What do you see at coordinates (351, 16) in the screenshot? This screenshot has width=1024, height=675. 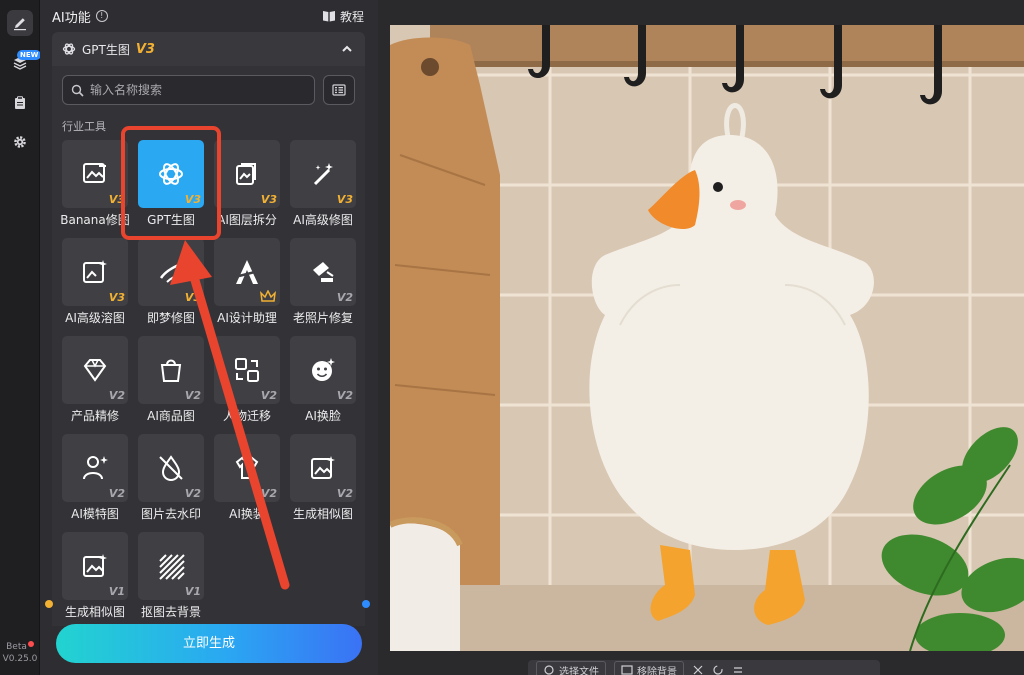 I see `tutorial-label: 教程` at bounding box center [351, 16].